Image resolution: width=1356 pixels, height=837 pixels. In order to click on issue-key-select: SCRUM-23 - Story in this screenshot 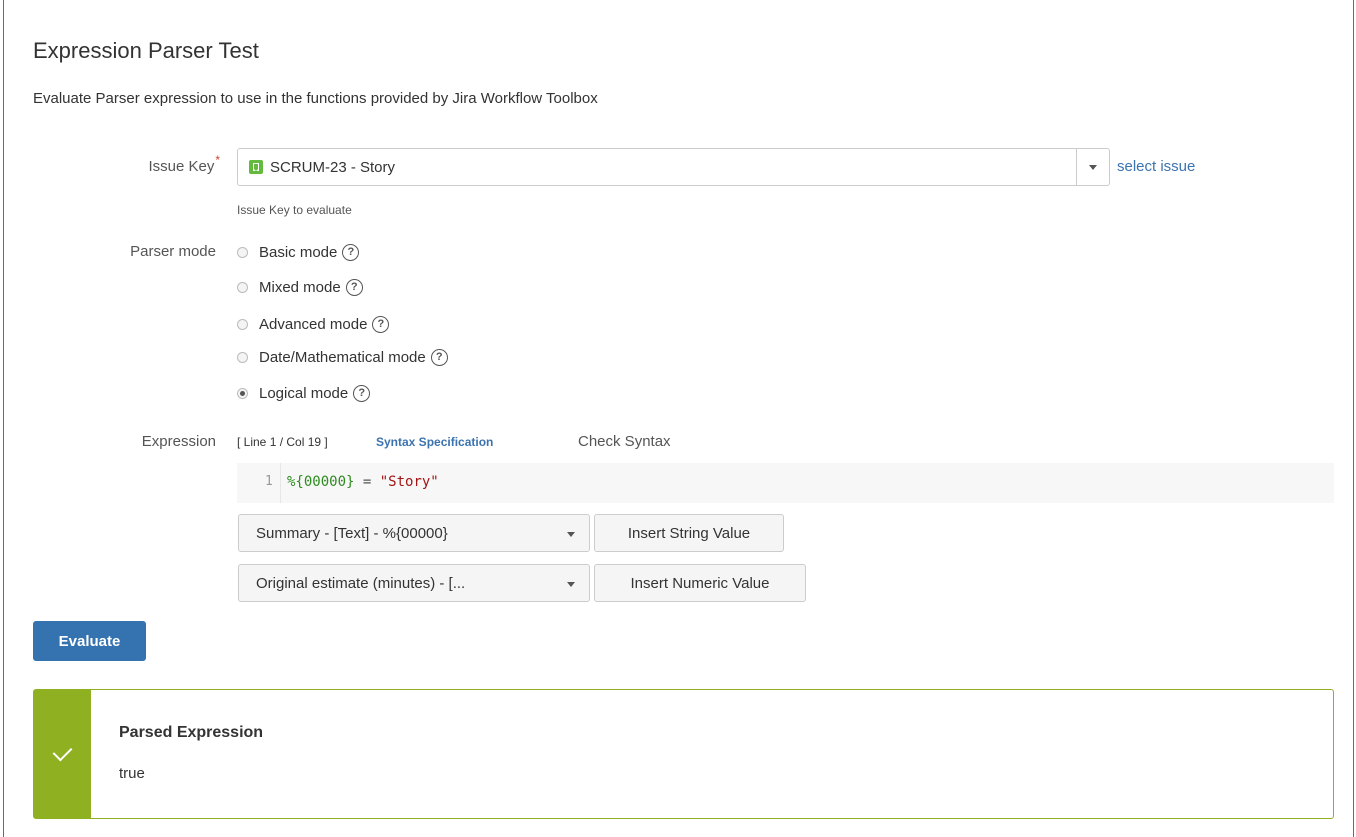, I will do `click(673, 167)`.